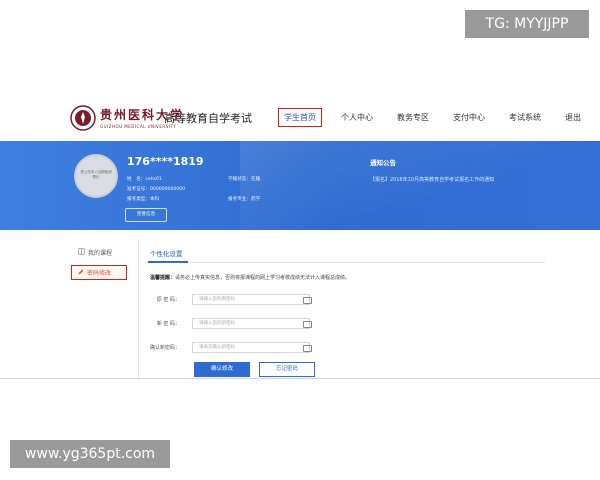  What do you see at coordinates (222, 369) in the screenshot?
I see `confirm-change-button: 确认修改` at bounding box center [222, 369].